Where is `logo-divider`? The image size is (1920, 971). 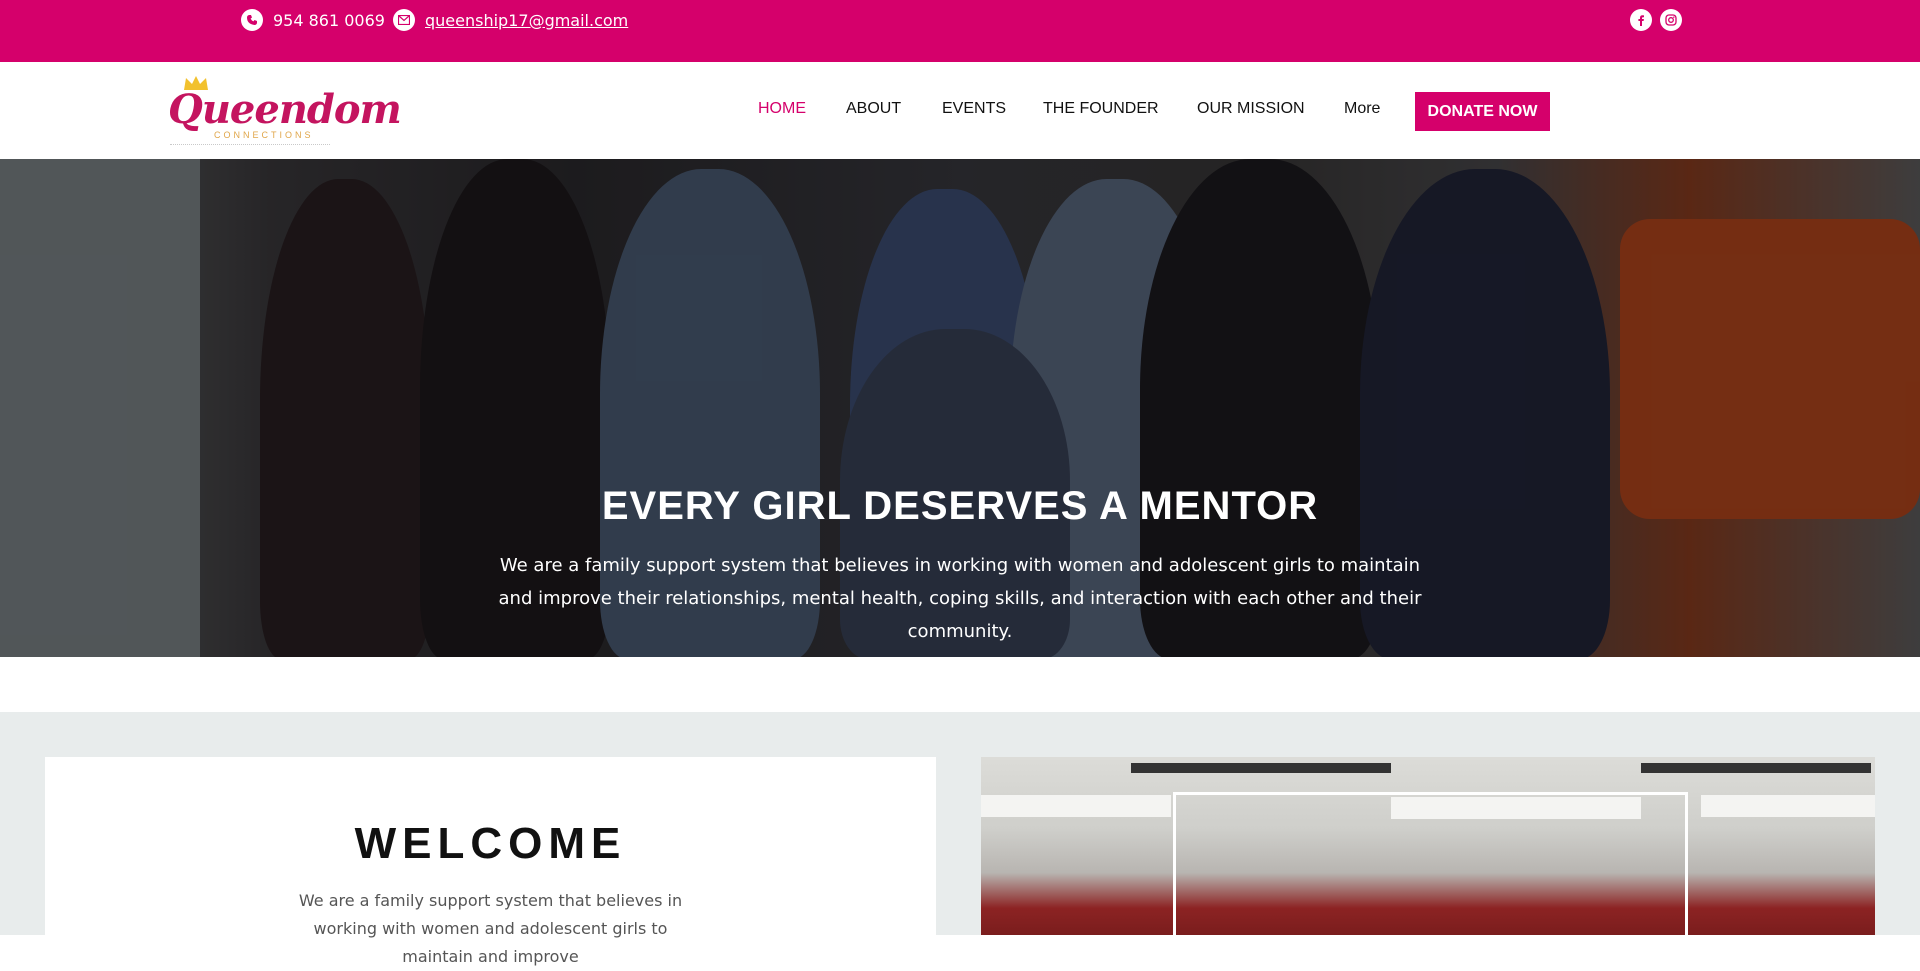 logo-divider is located at coordinates (250, 144).